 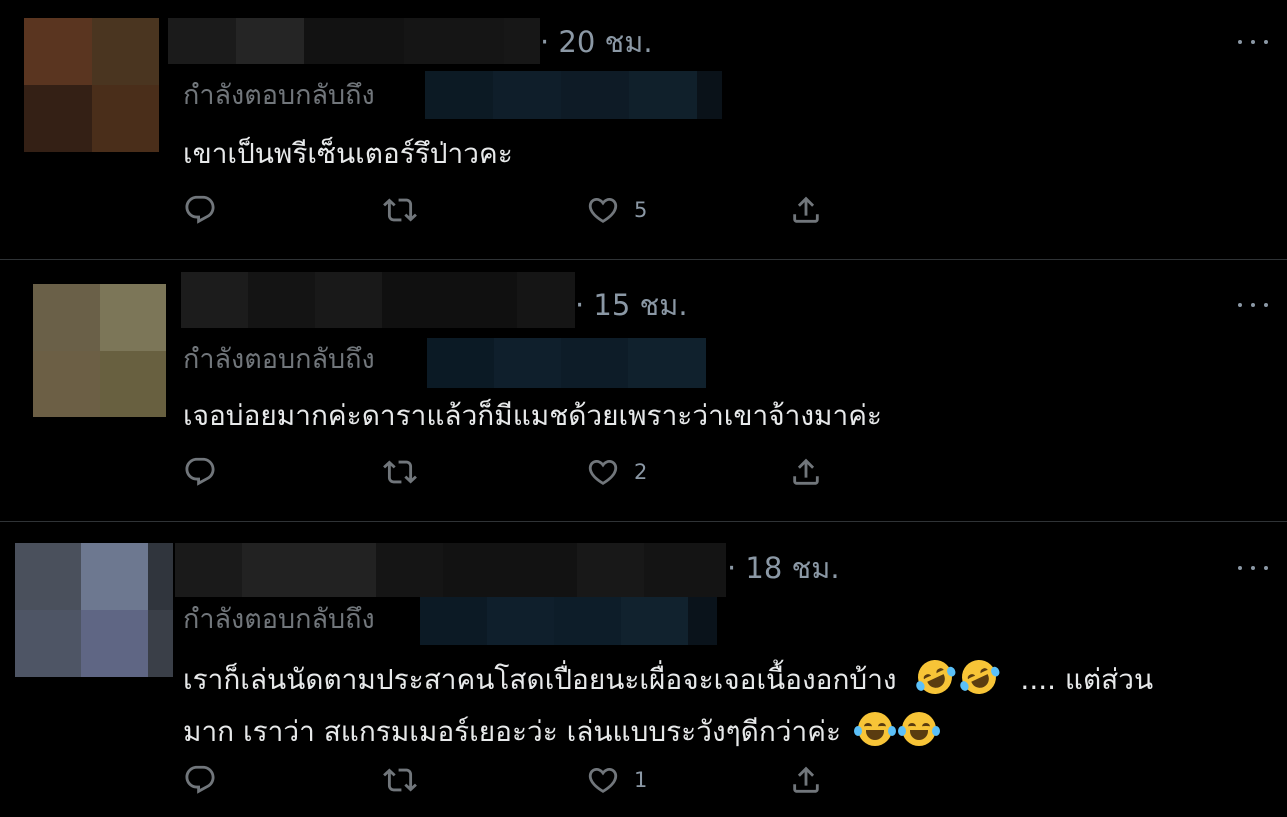 I want to click on action-bar: 2, so click(x=533, y=472).